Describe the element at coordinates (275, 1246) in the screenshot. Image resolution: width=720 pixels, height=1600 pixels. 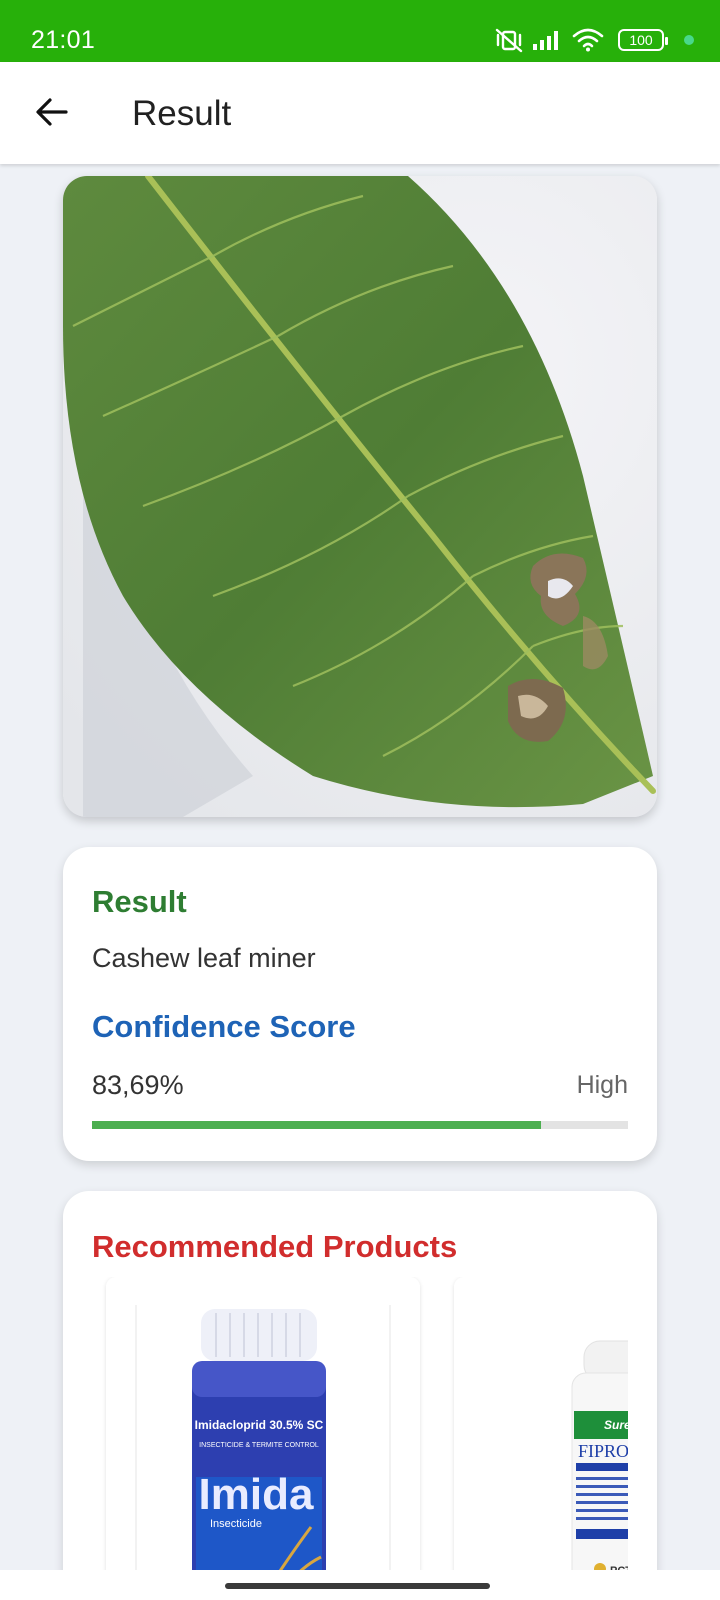
I see `products-heading: Recommended Products` at that location.